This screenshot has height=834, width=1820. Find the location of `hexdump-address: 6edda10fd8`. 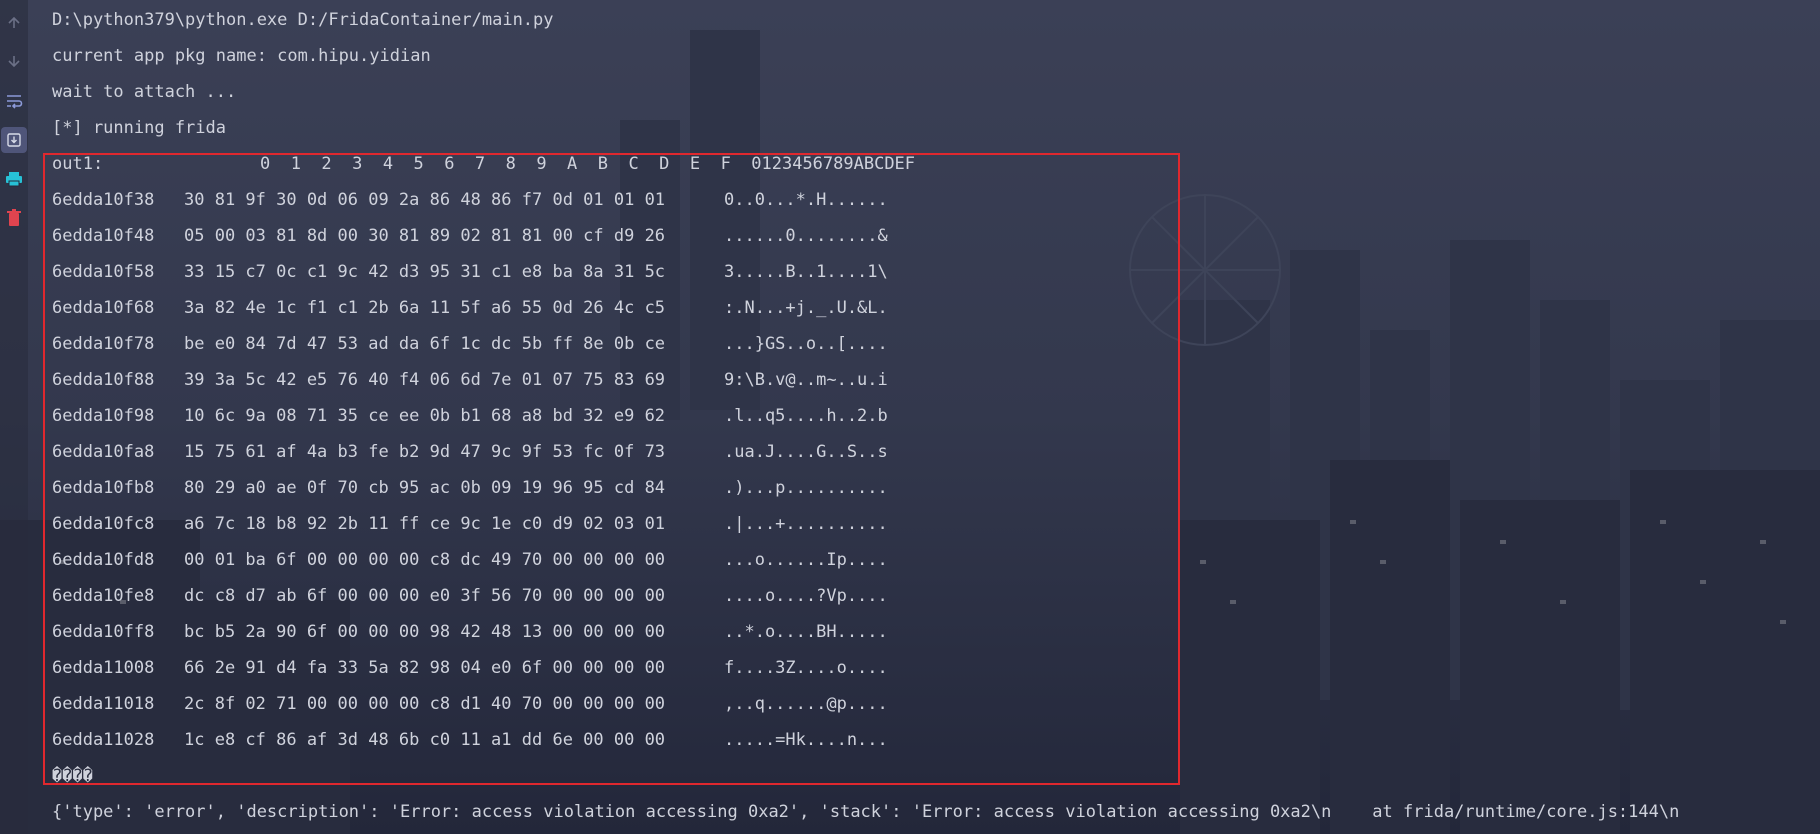

hexdump-address: 6edda10fd8 is located at coordinates (103, 560).